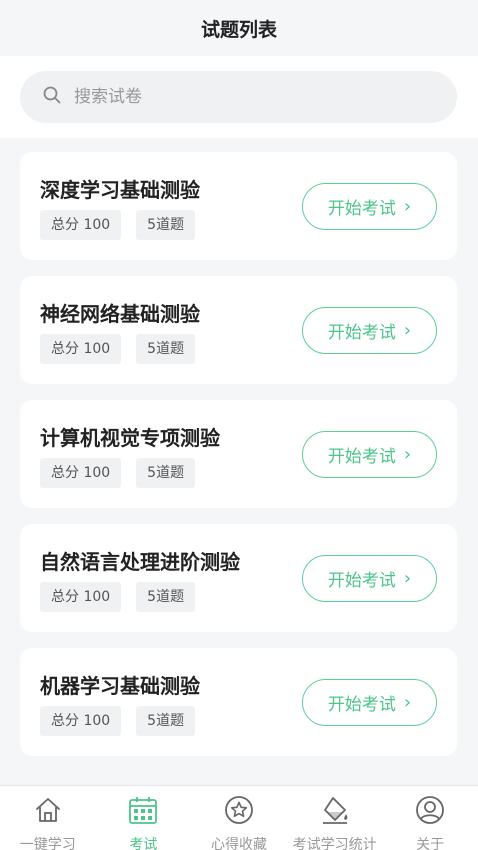 The width and height of the screenshot is (478, 850). I want to click on home-icon, so click(48, 812).